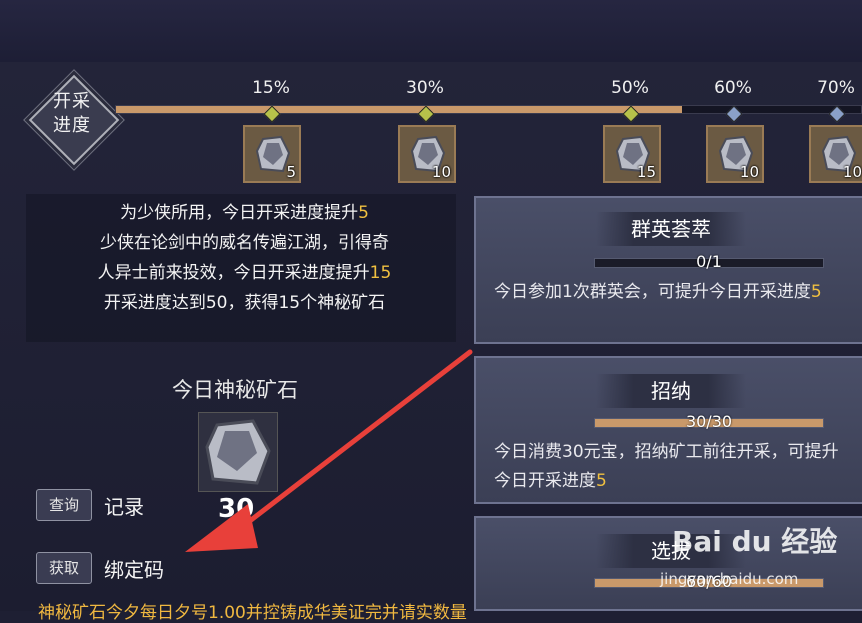  I want to click on baidu-watermark: Bai du 经验 jingyan.baidu.com, so click(760, 555).